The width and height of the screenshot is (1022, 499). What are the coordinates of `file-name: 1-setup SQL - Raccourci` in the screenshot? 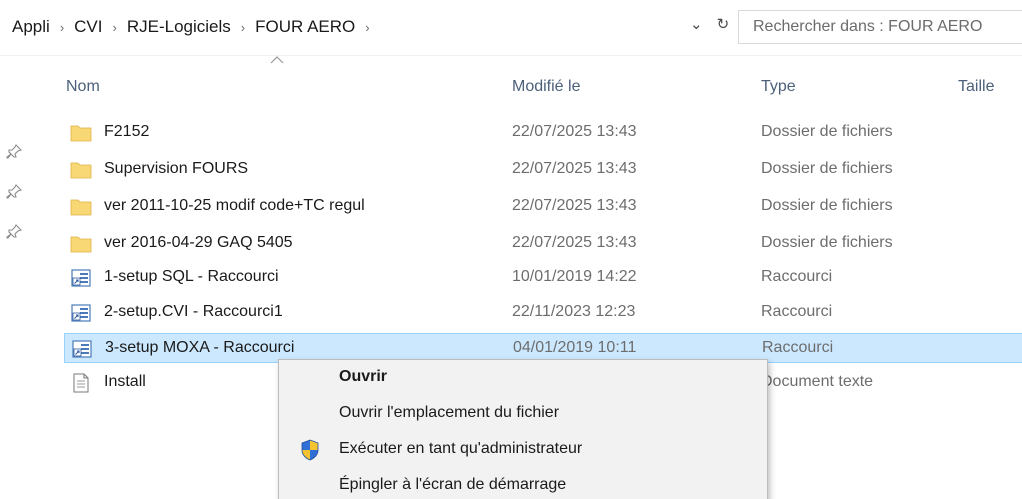 It's located at (191, 276).